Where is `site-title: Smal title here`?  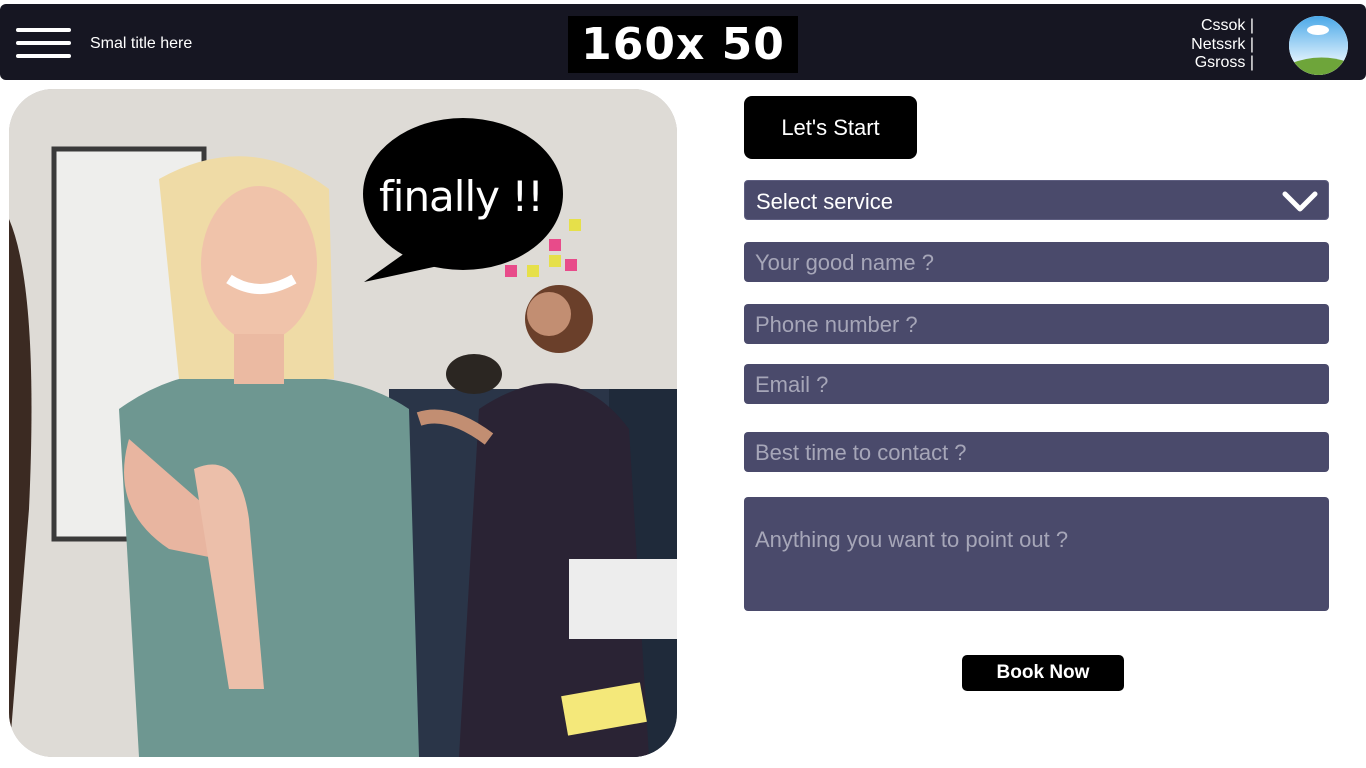 site-title: Smal title here is located at coordinates (141, 43).